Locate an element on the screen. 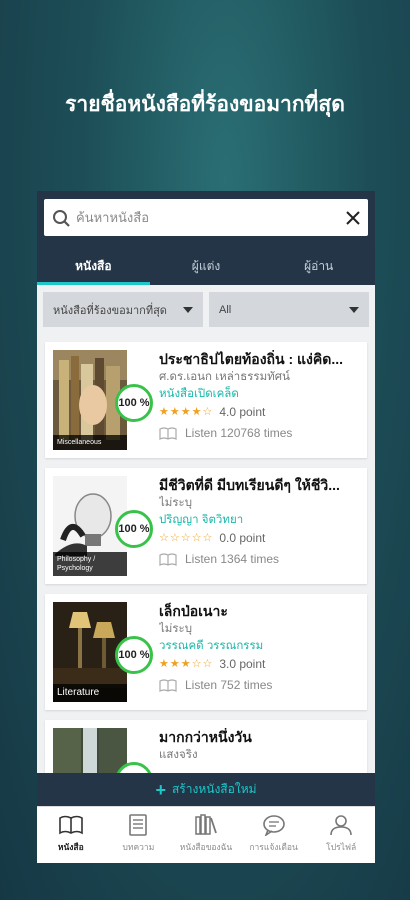 The image size is (410, 900). top-bar: หนังสือ ผู้แต่ง ผู้อ่าน is located at coordinates (206, 238).